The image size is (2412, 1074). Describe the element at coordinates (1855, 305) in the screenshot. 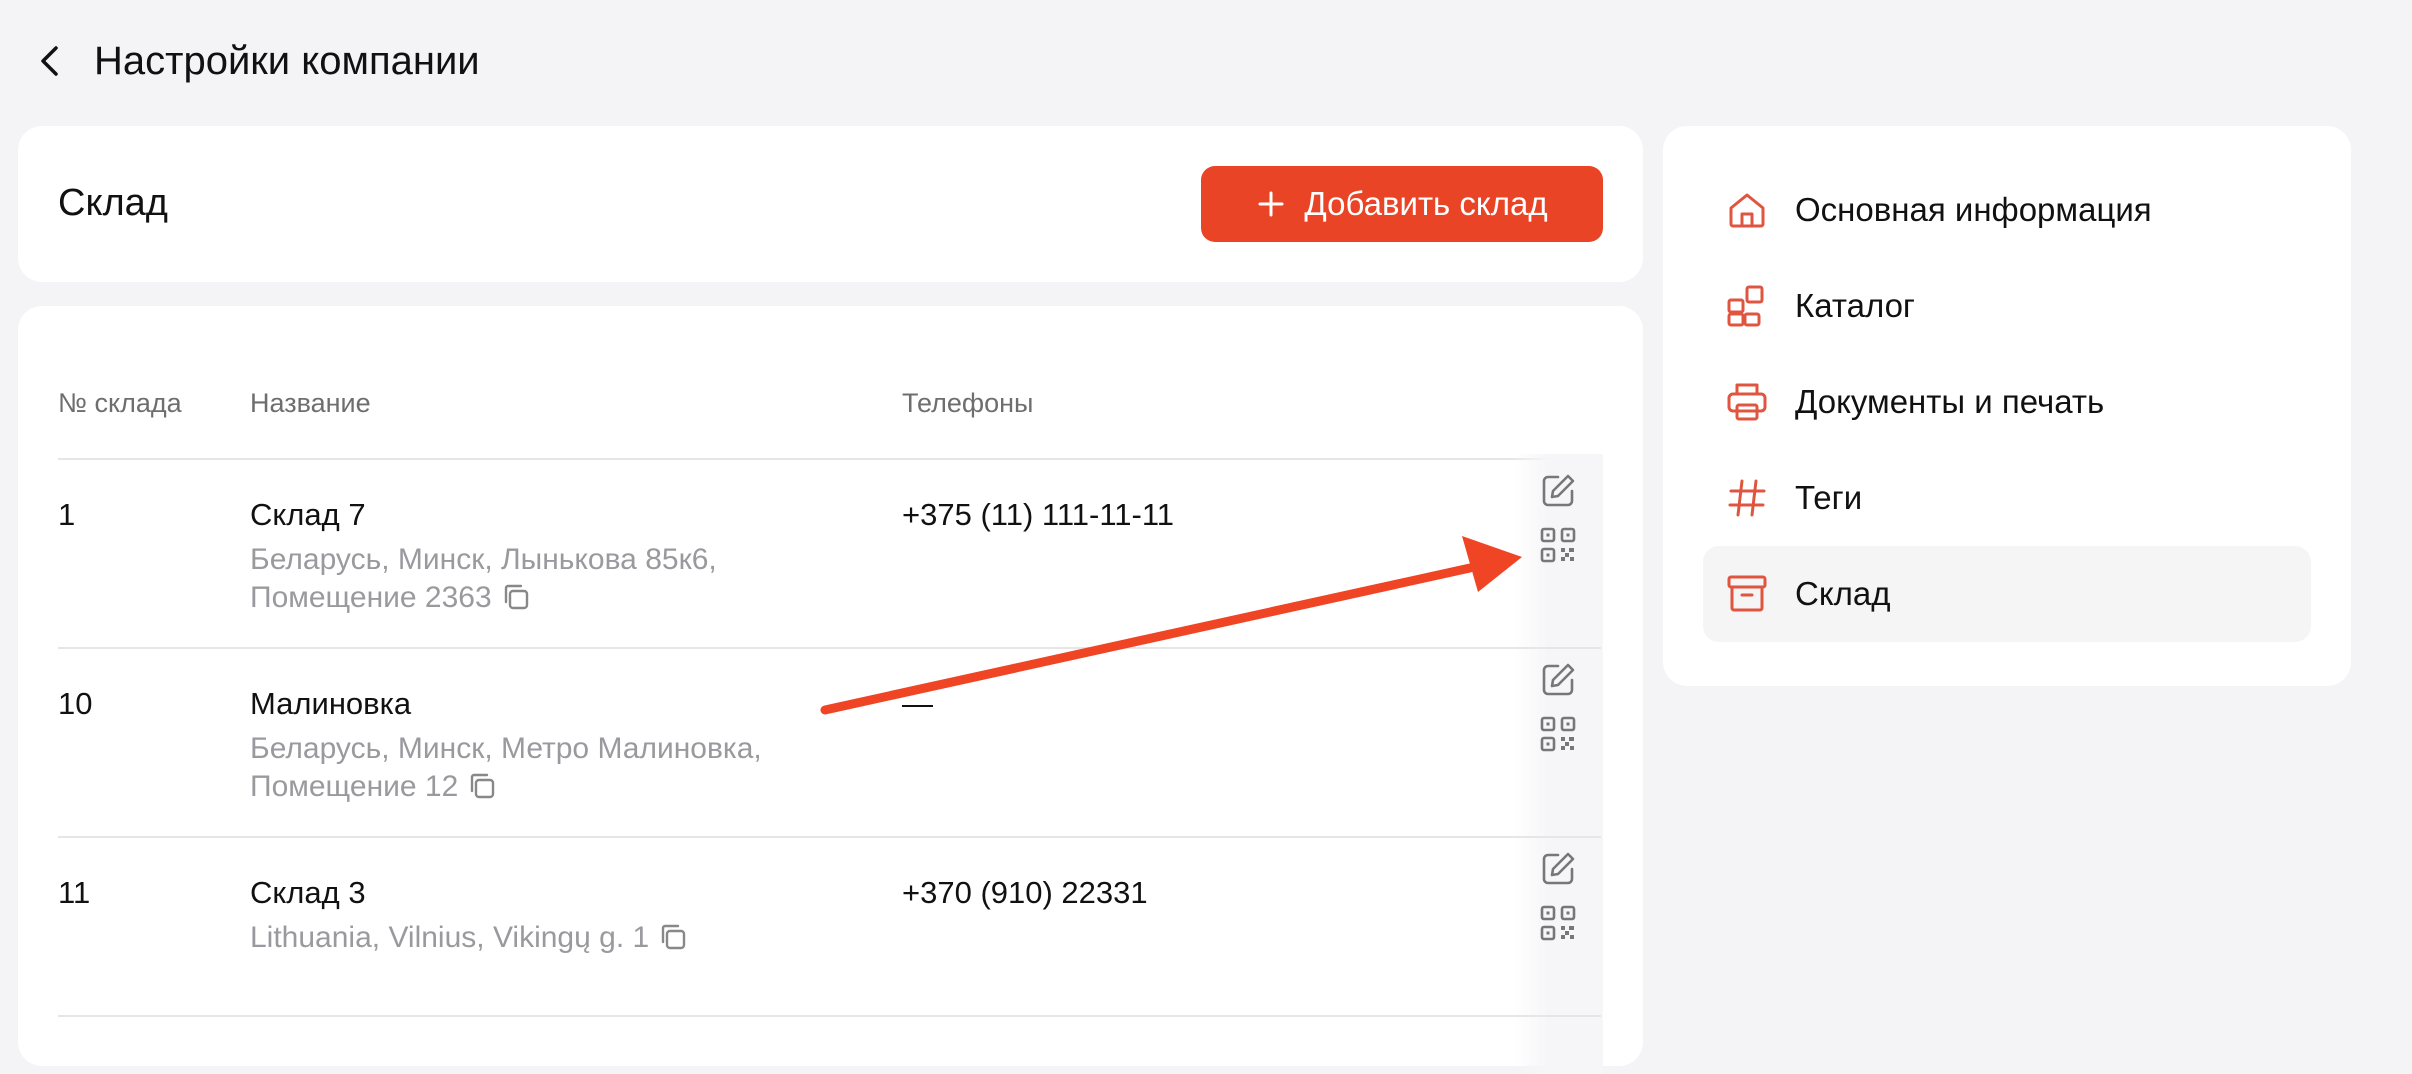

I see `nav-item-label: Каталог` at that location.